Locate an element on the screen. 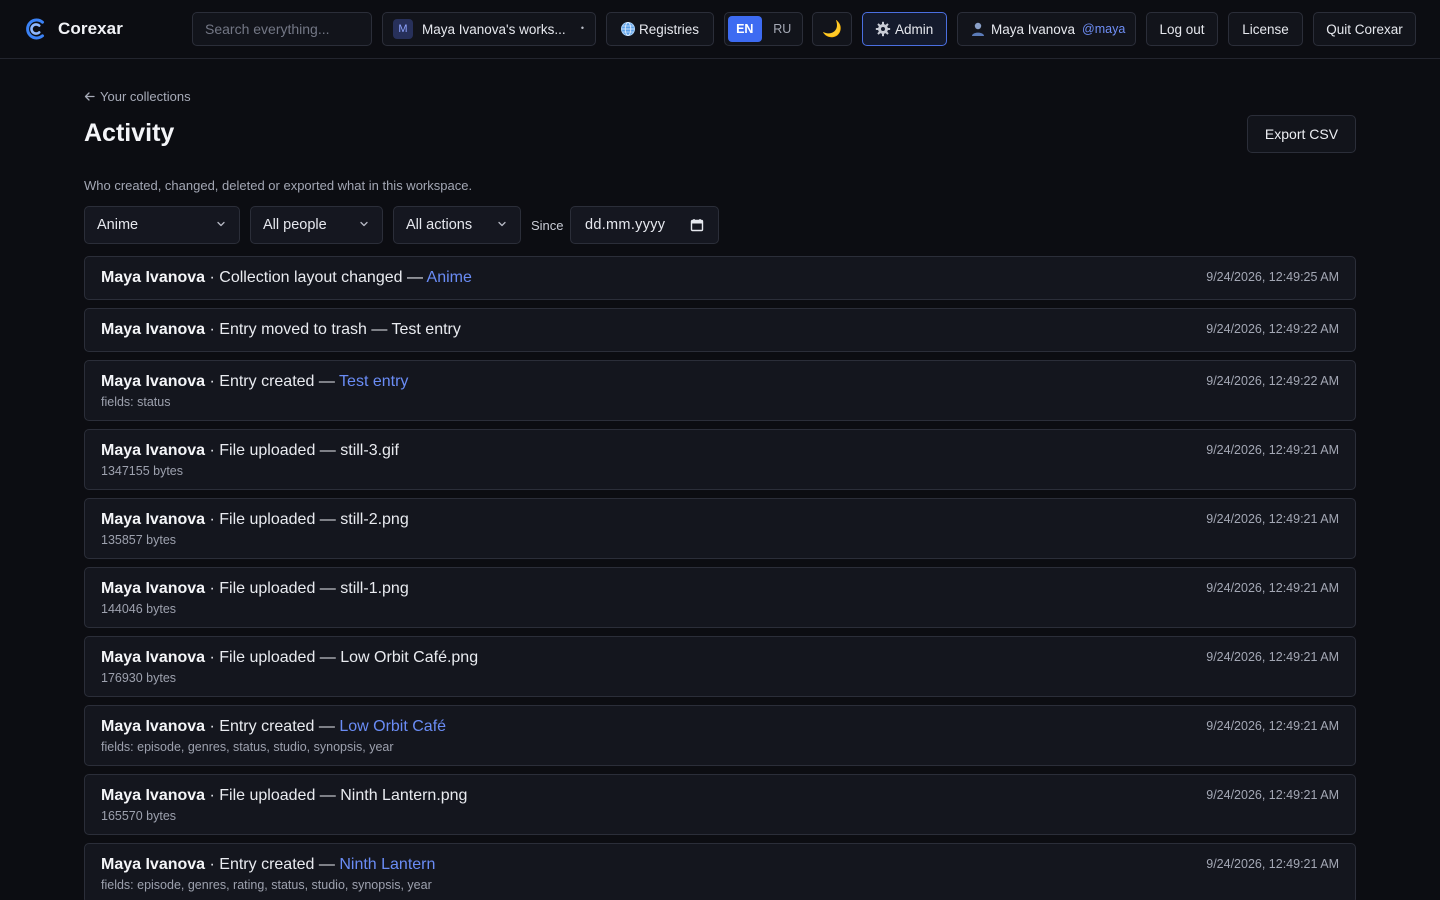  workspace-caret-icon: • is located at coordinates (582, 28).